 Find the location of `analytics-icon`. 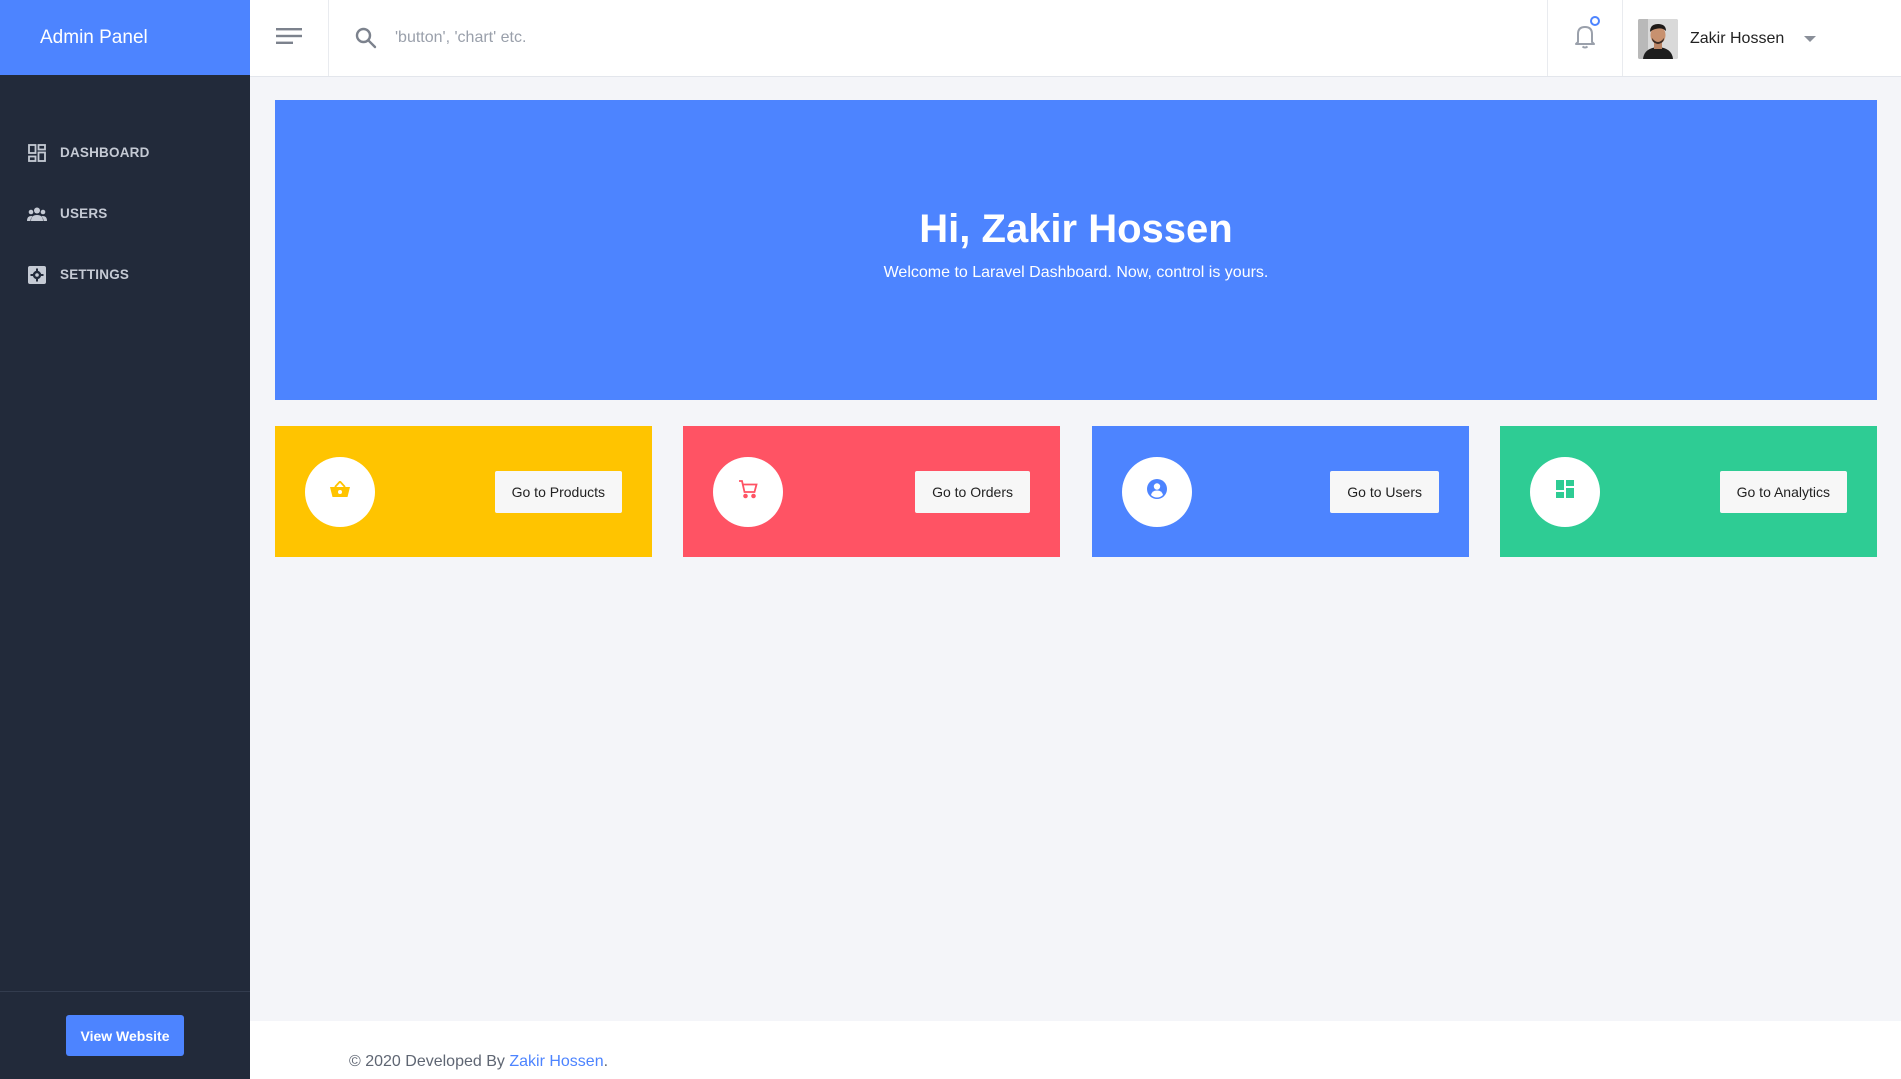

analytics-icon is located at coordinates (1565, 491).